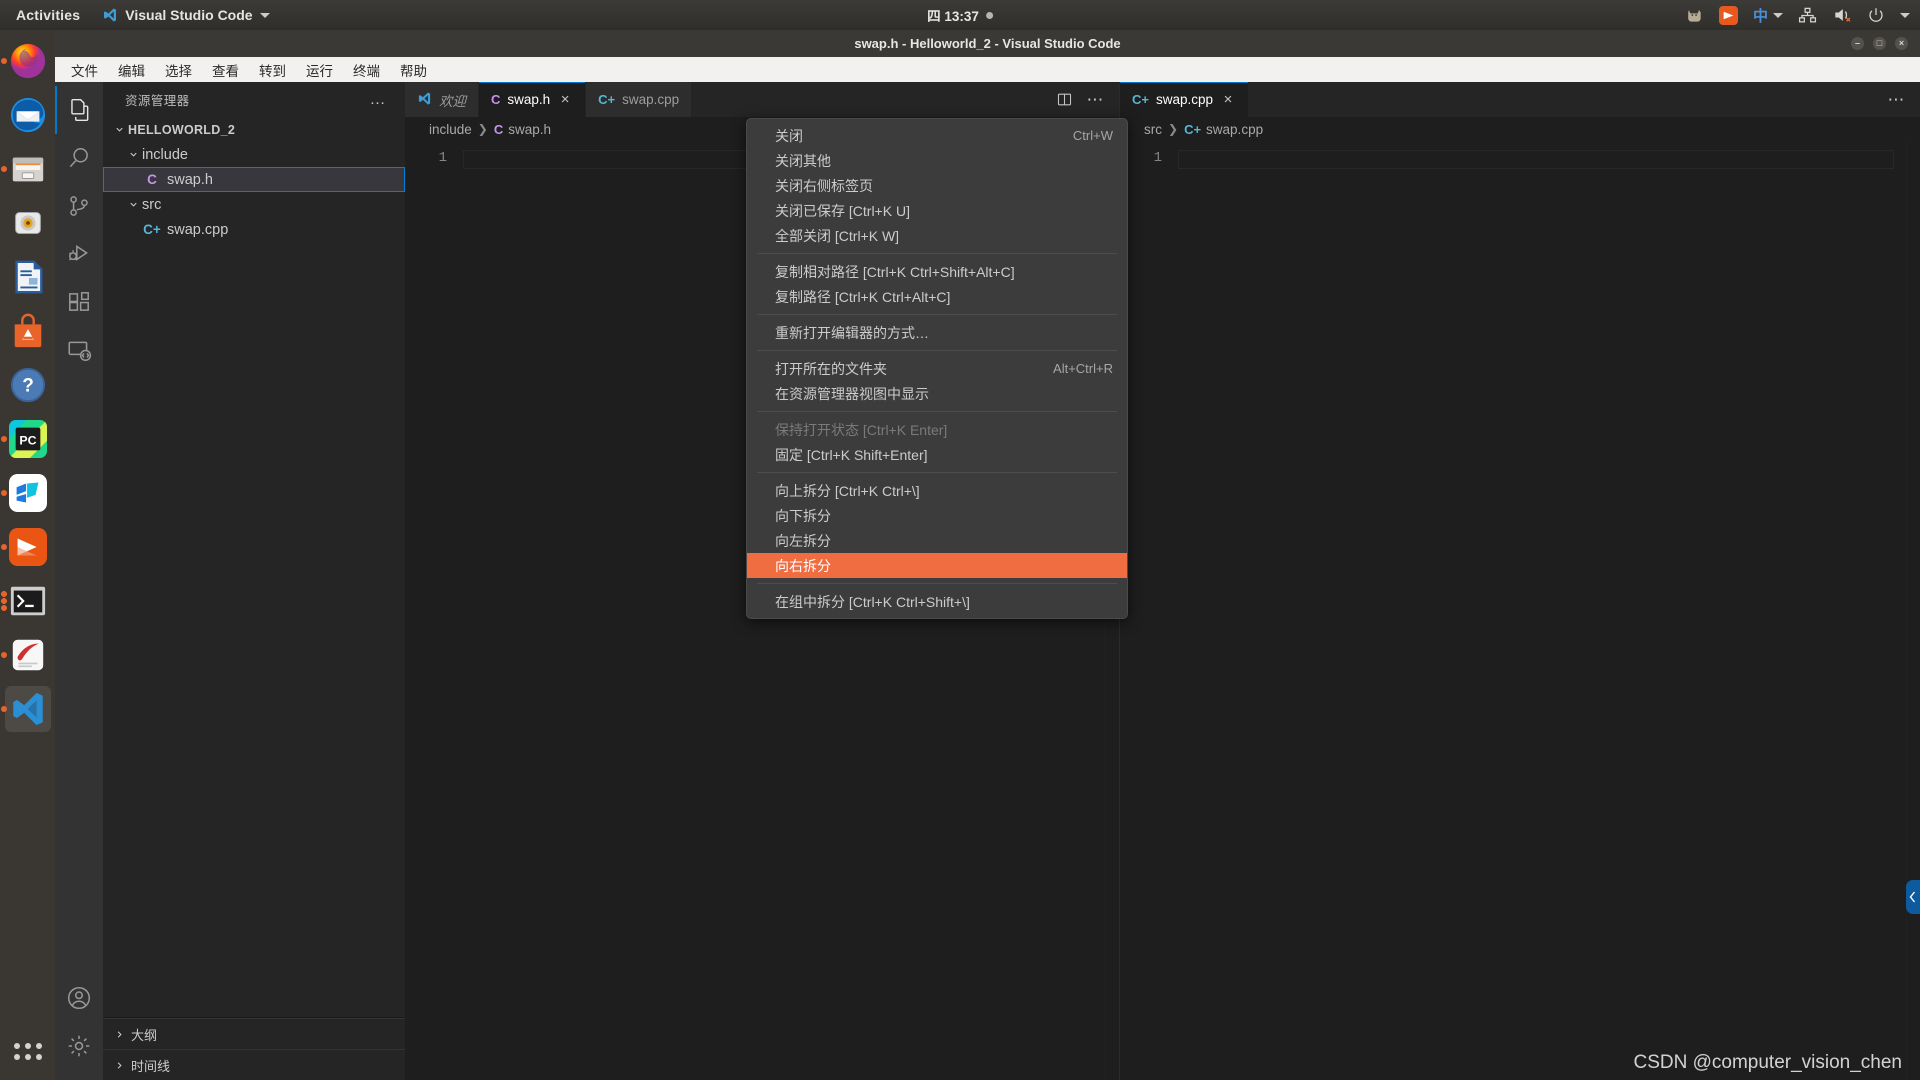  What do you see at coordinates (937, 160) in the screenshot?
I see `context-menu-item-close-others: 关闭其他` at bounding box center [937, 160].